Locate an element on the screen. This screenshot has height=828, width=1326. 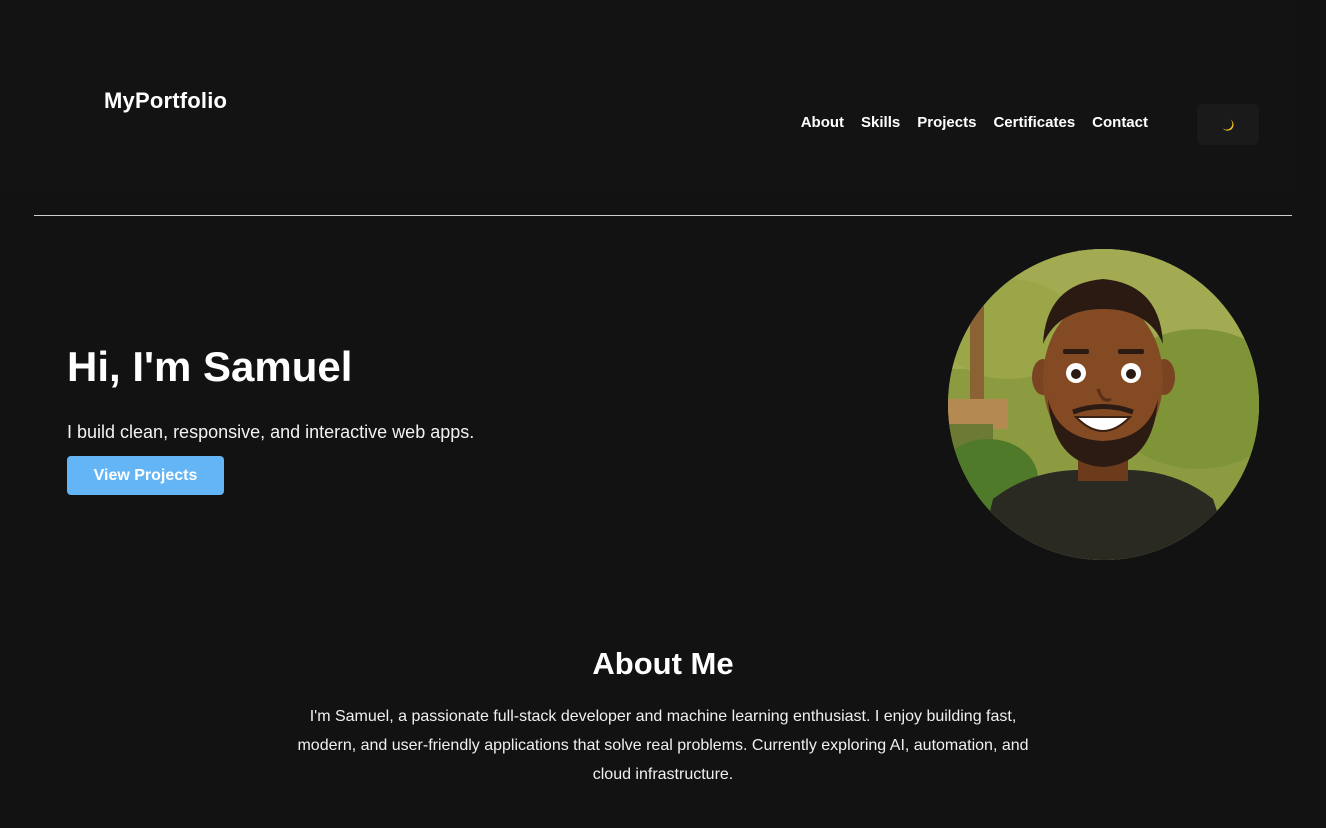
nav-link-skills: Skills is located at coordinates (880, 122).